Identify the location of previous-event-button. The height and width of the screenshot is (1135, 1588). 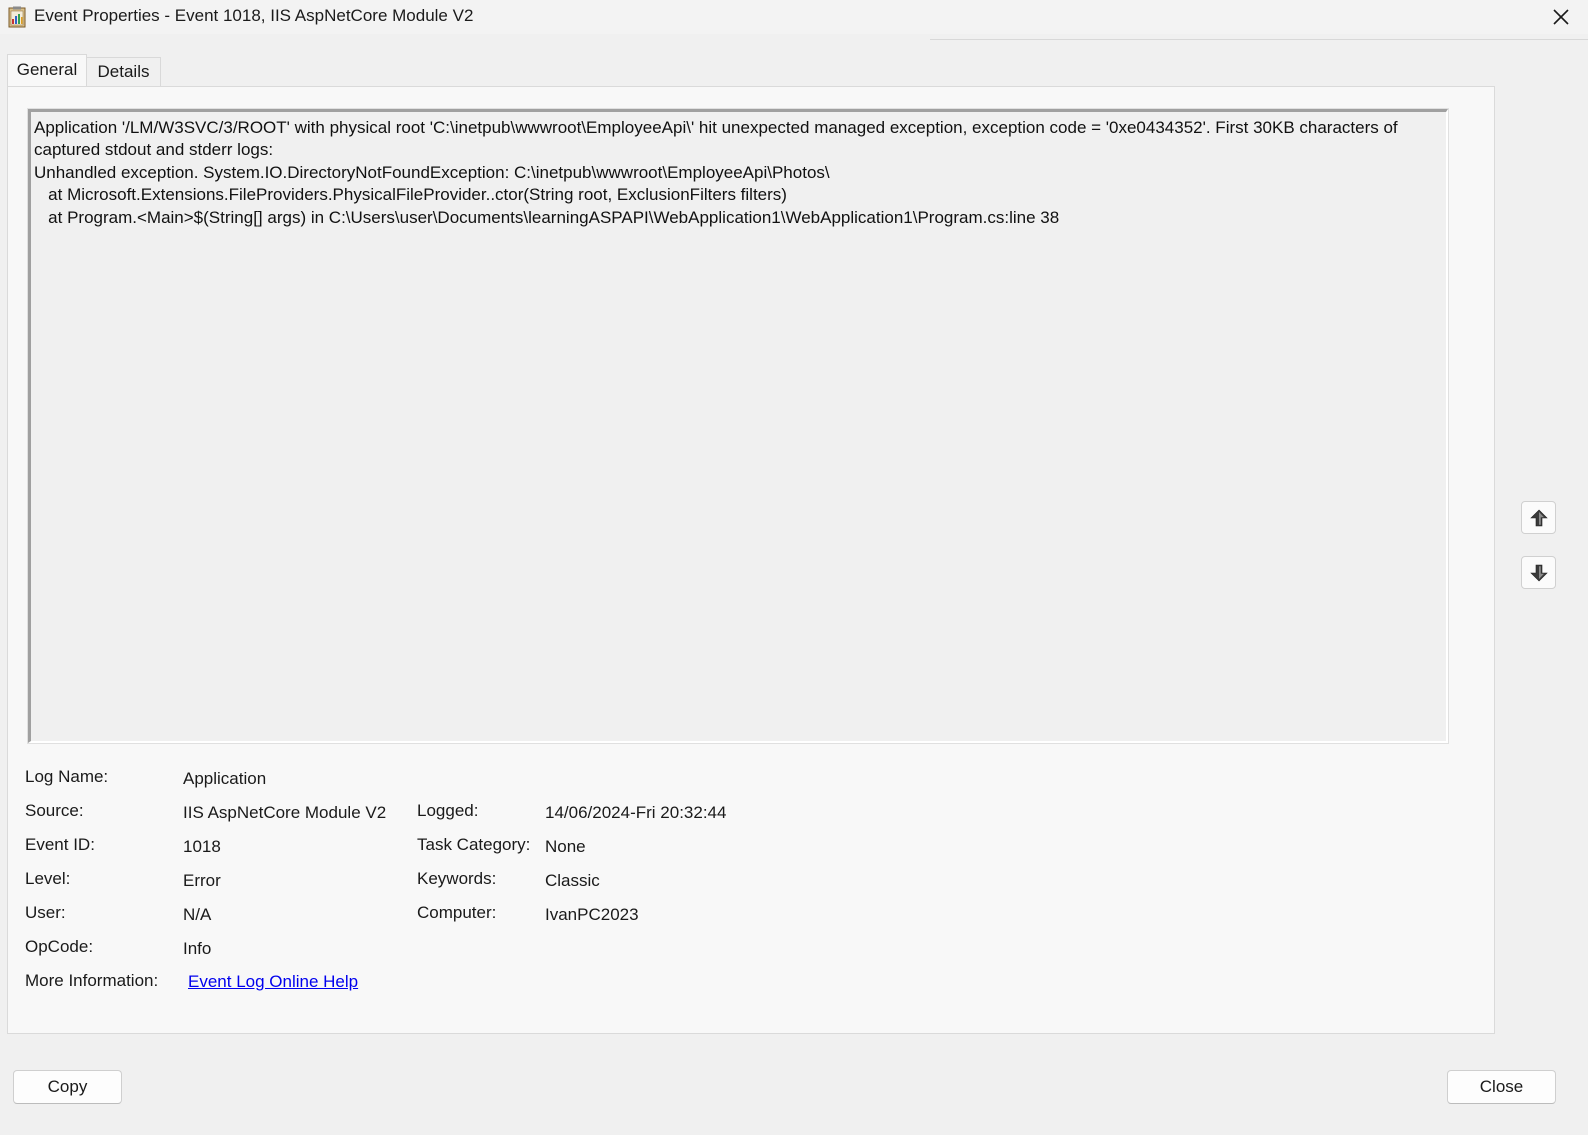
(1538, 517).